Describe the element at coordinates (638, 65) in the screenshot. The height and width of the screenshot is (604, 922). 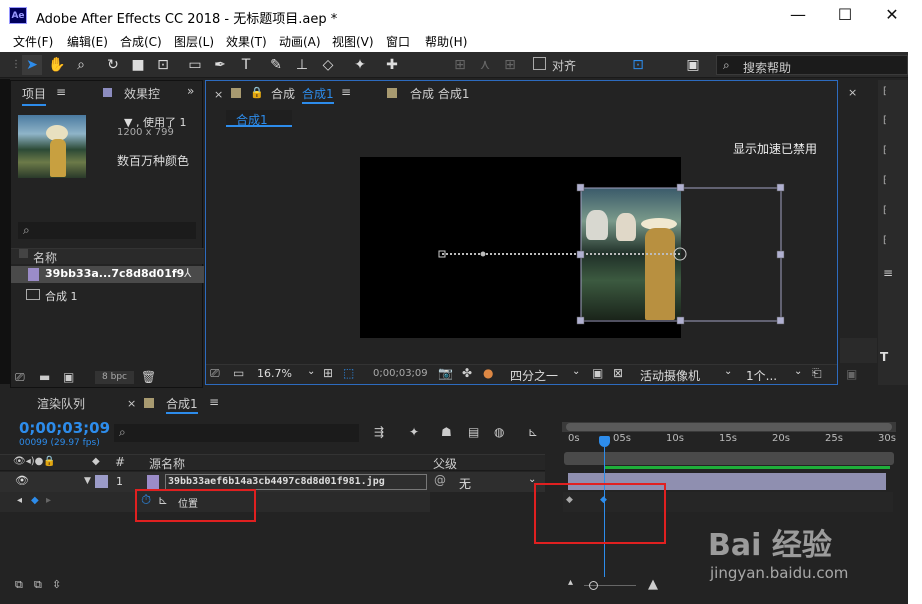
I see `snap-options-icon: ⊡` at that location.